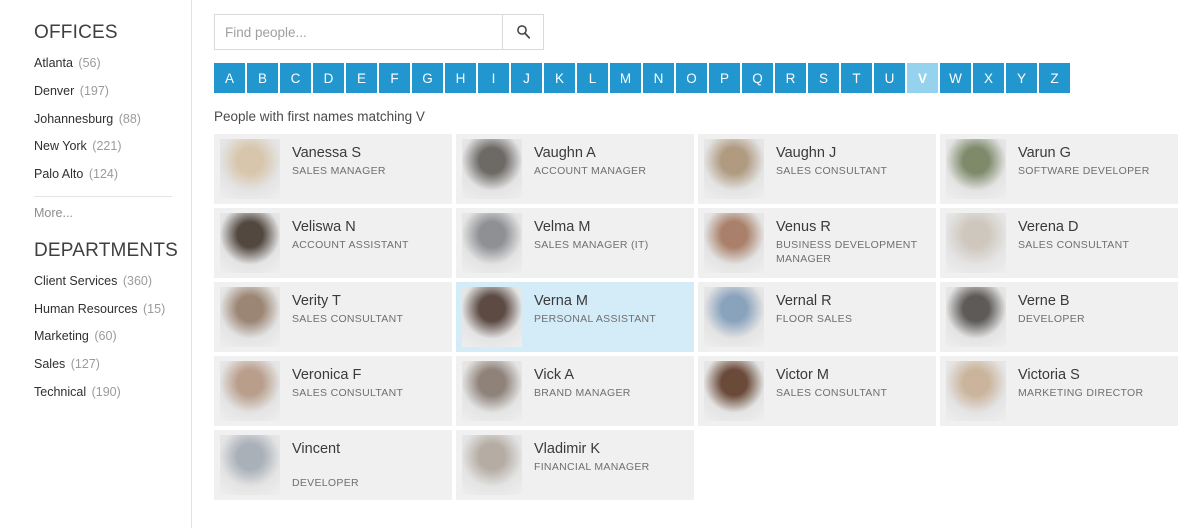  What do you see at coordinates (988, 78) in the screenshot?
I see `alpha-tile-x: X` at bounding box center [988, 78].